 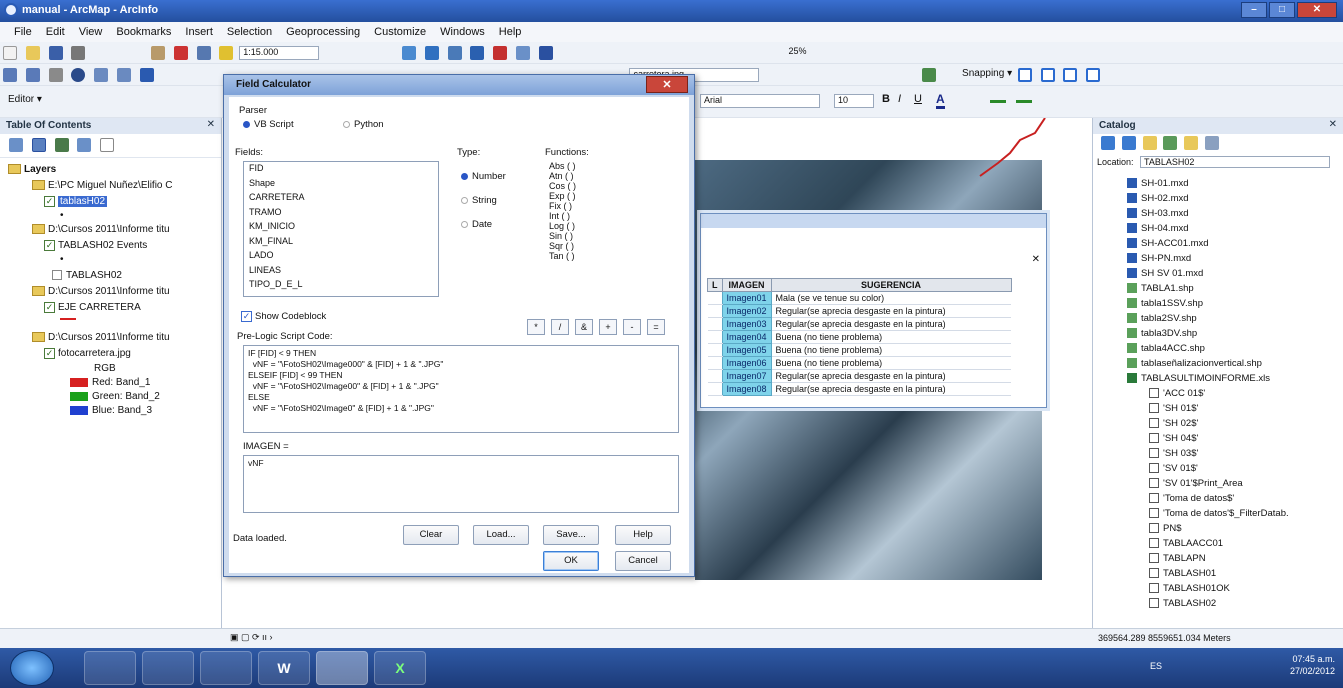 What do you see at coordinates (1149, 143) in the screenshot?
I see `up-folder-icon` at bounding box center [1149, 143].